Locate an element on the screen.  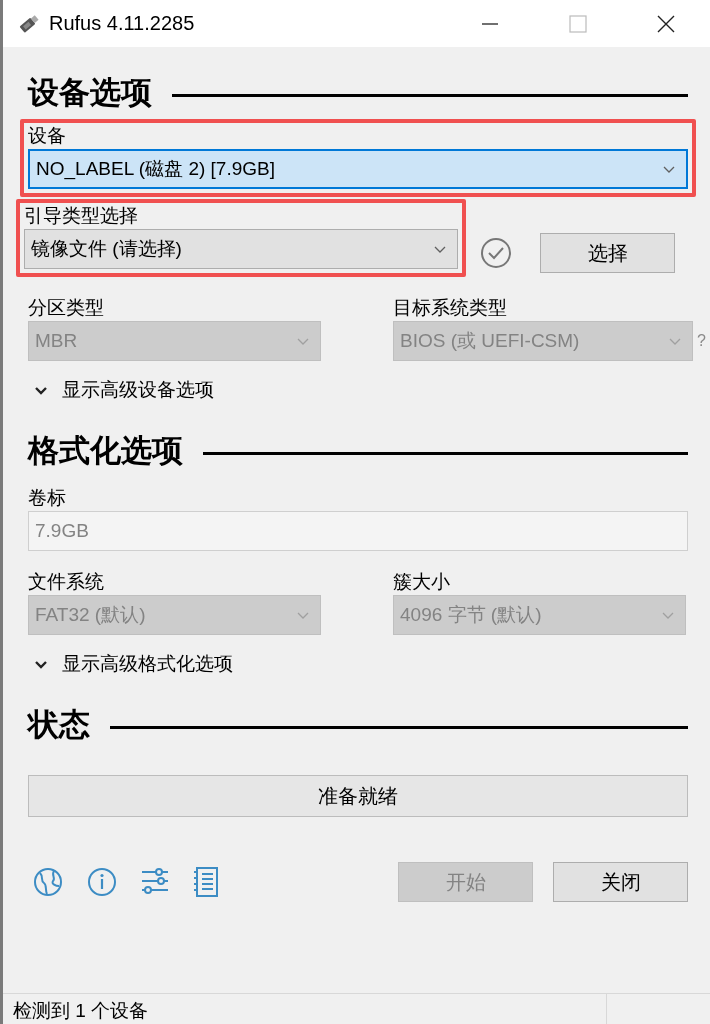
sliders-icon is located at coordinates (155, 881).